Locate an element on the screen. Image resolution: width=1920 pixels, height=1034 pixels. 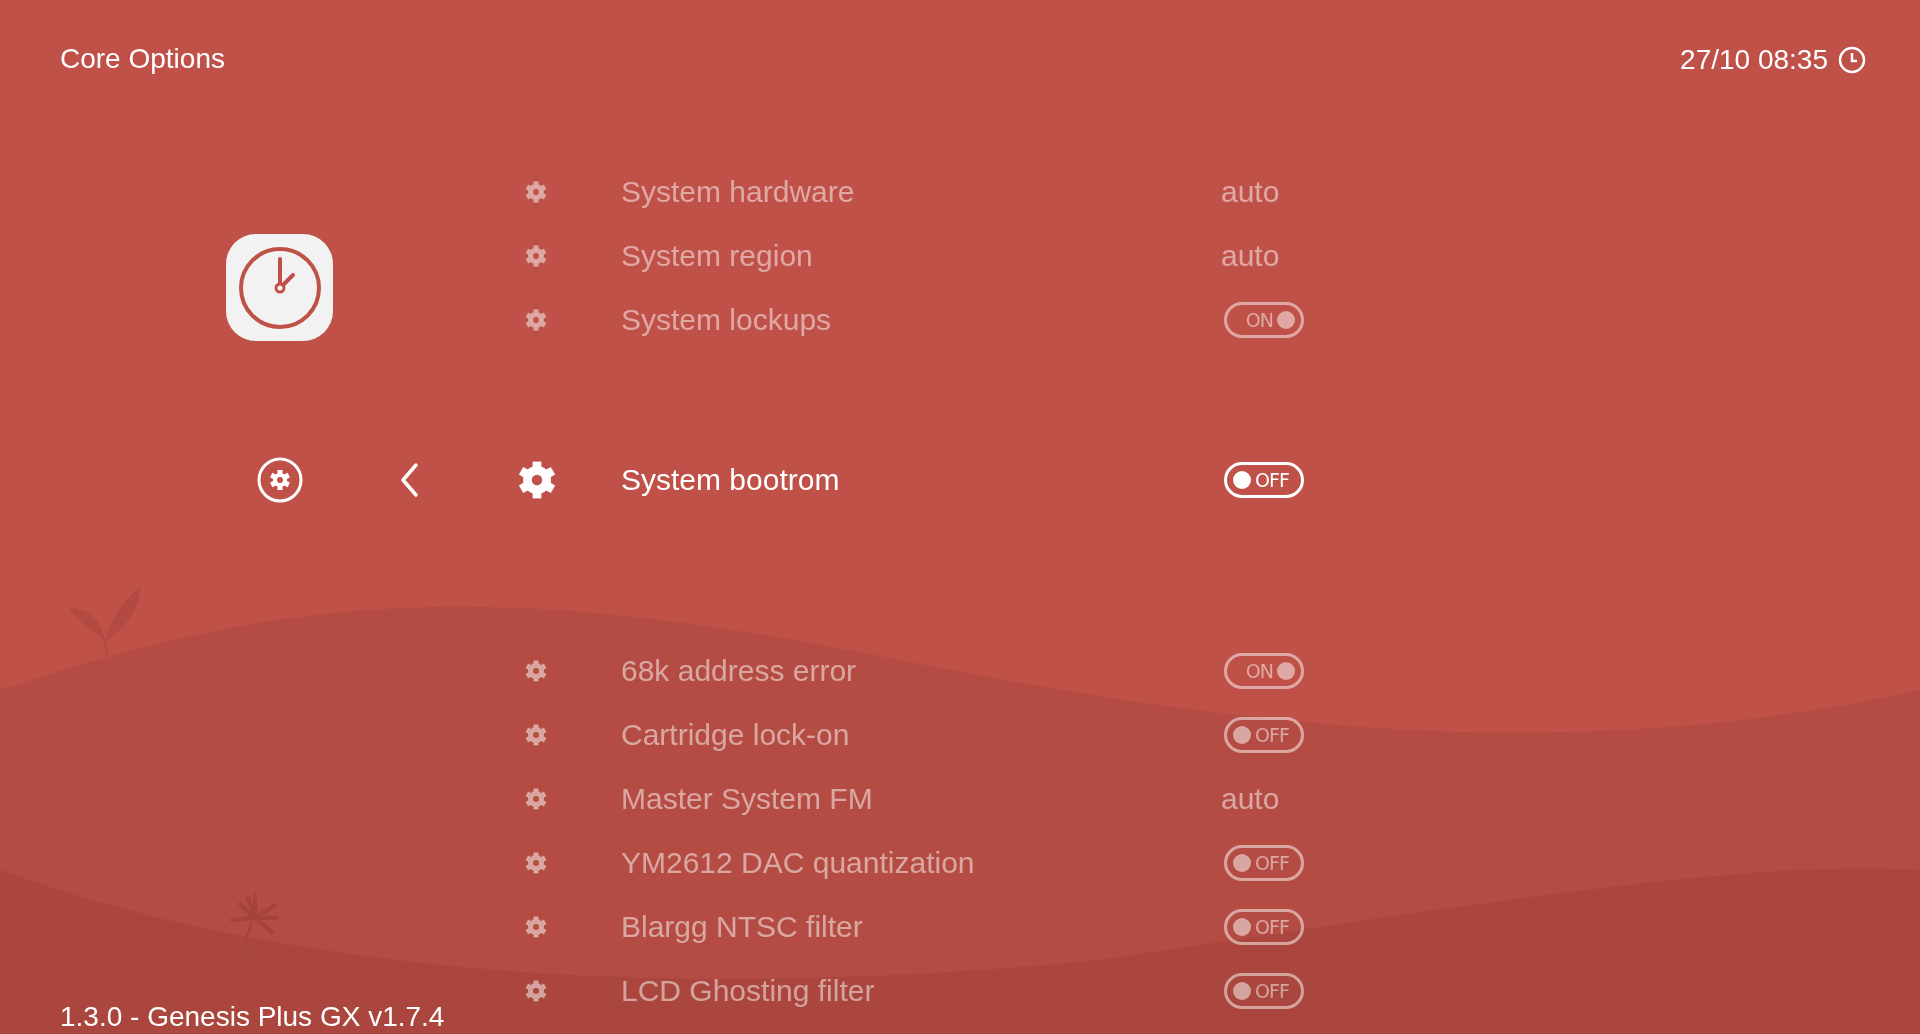
back-chevron-icon is located at coordinates (409, 480).